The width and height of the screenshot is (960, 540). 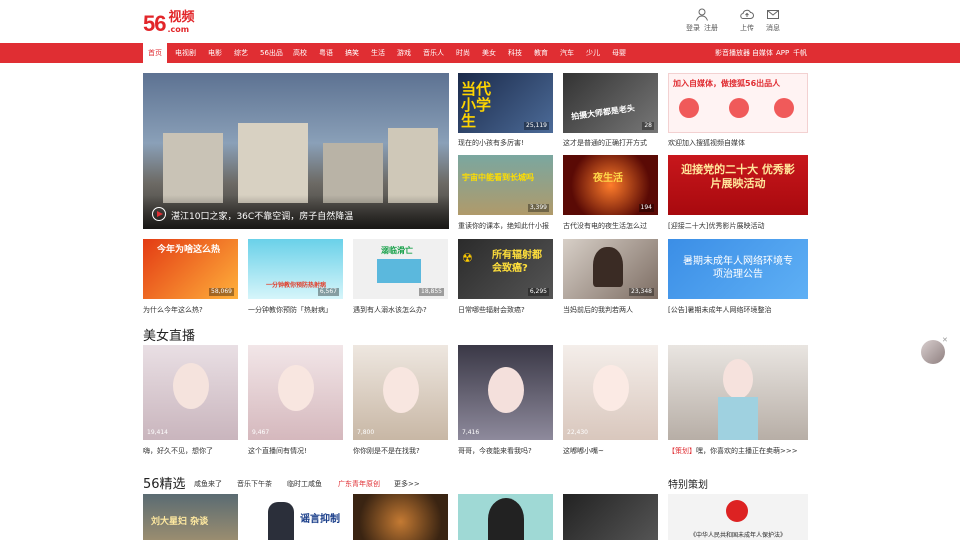 I want to click on nav-item-musician: 音乐人, so click(x=433, y=53).